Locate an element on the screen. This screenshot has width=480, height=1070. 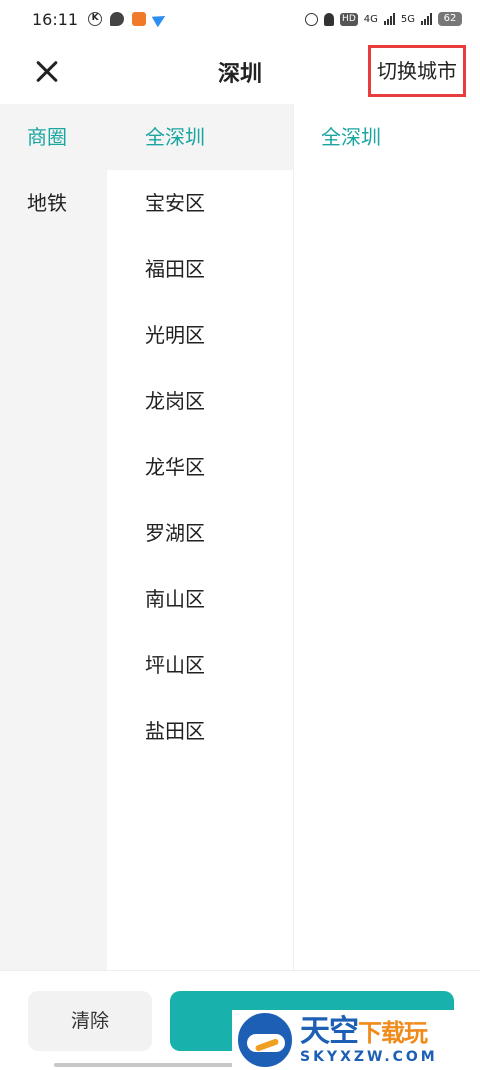
status-system-icons: HD 4G 5G 62 is located at coordinates (383, 19).